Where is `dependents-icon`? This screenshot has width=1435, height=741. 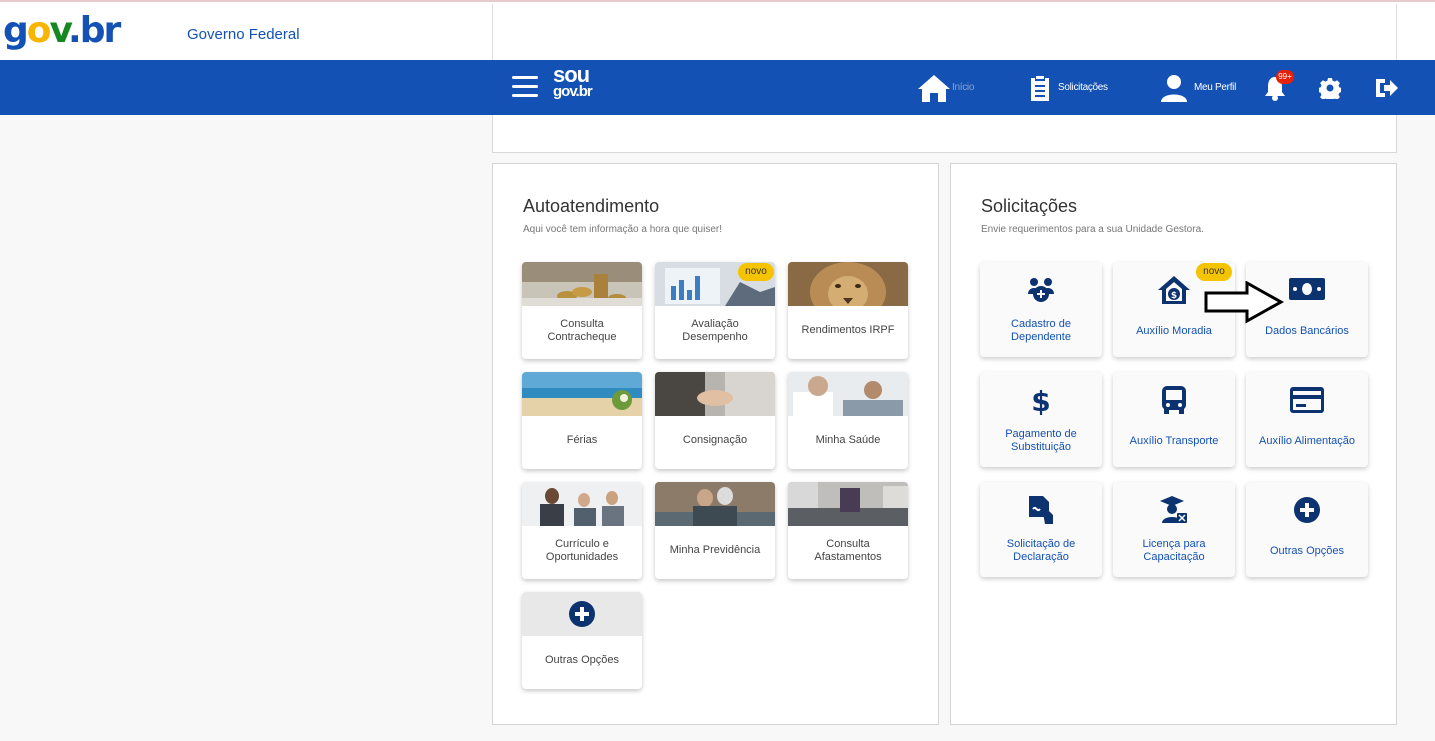
dependents-icon is located at coordinates (1041, 290).